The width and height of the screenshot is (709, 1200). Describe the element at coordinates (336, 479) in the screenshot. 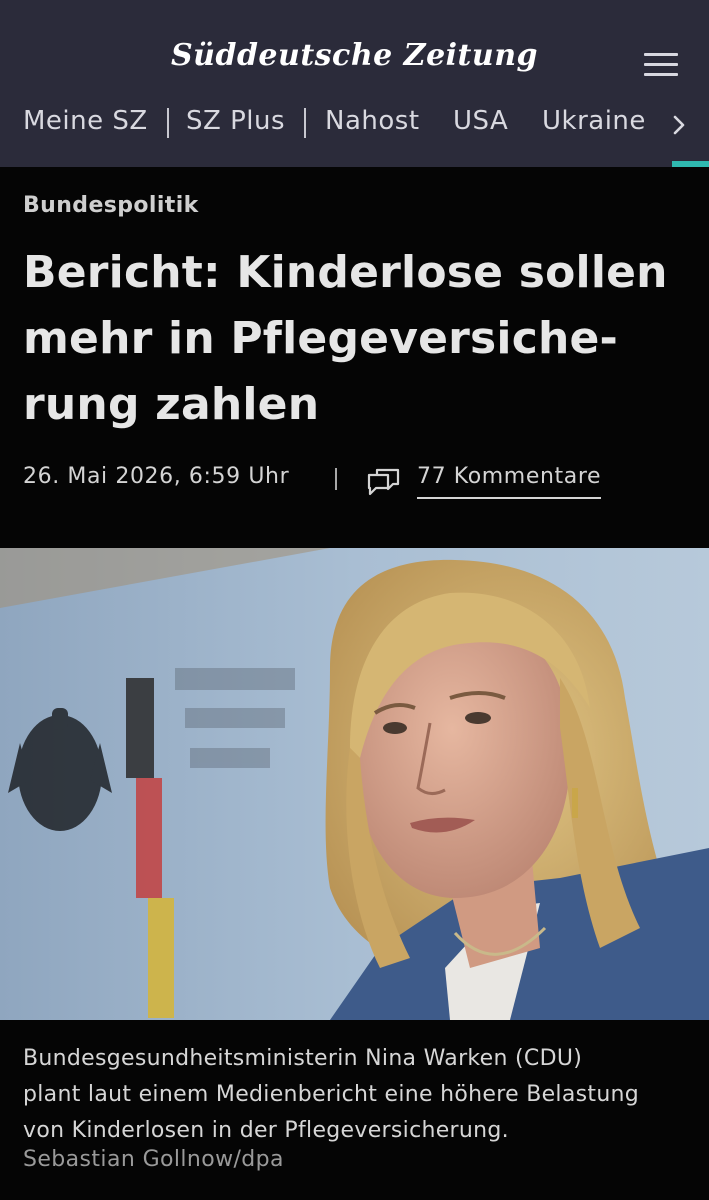

I see `meta-separator` at that location.